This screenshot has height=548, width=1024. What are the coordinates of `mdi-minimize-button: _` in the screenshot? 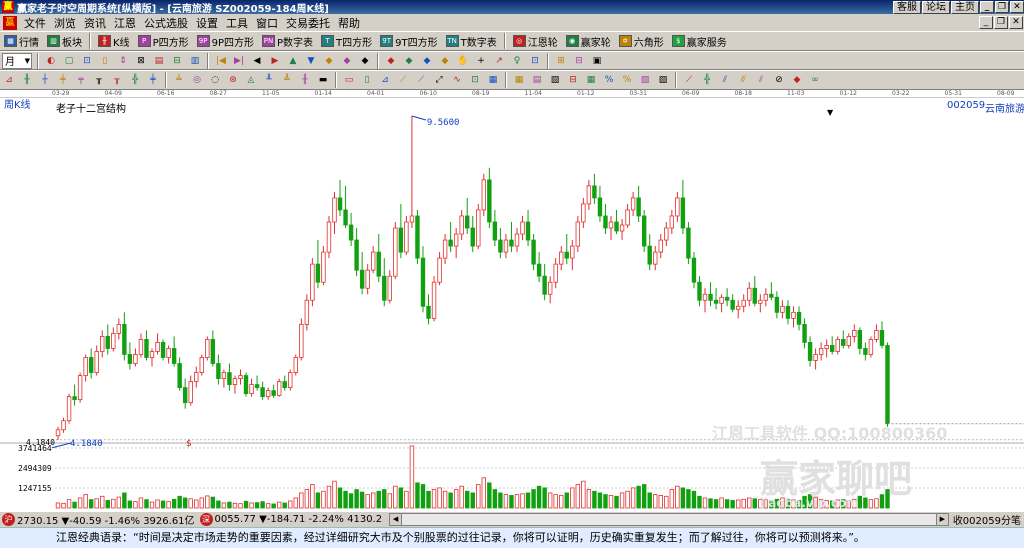 It's located at (986, 22).